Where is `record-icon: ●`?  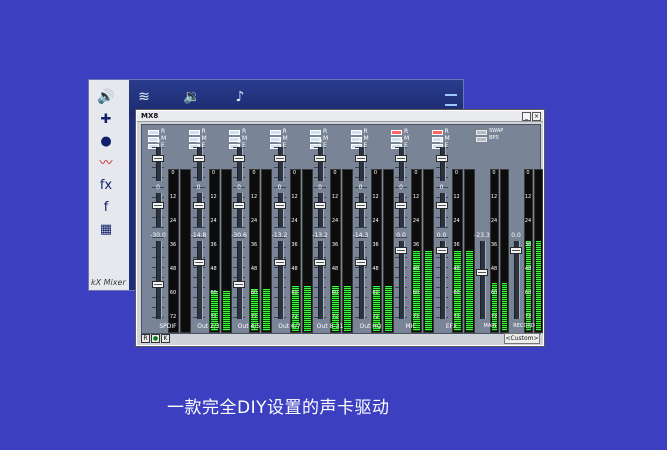 record-icon: ● is located at coordinates (106, 142).